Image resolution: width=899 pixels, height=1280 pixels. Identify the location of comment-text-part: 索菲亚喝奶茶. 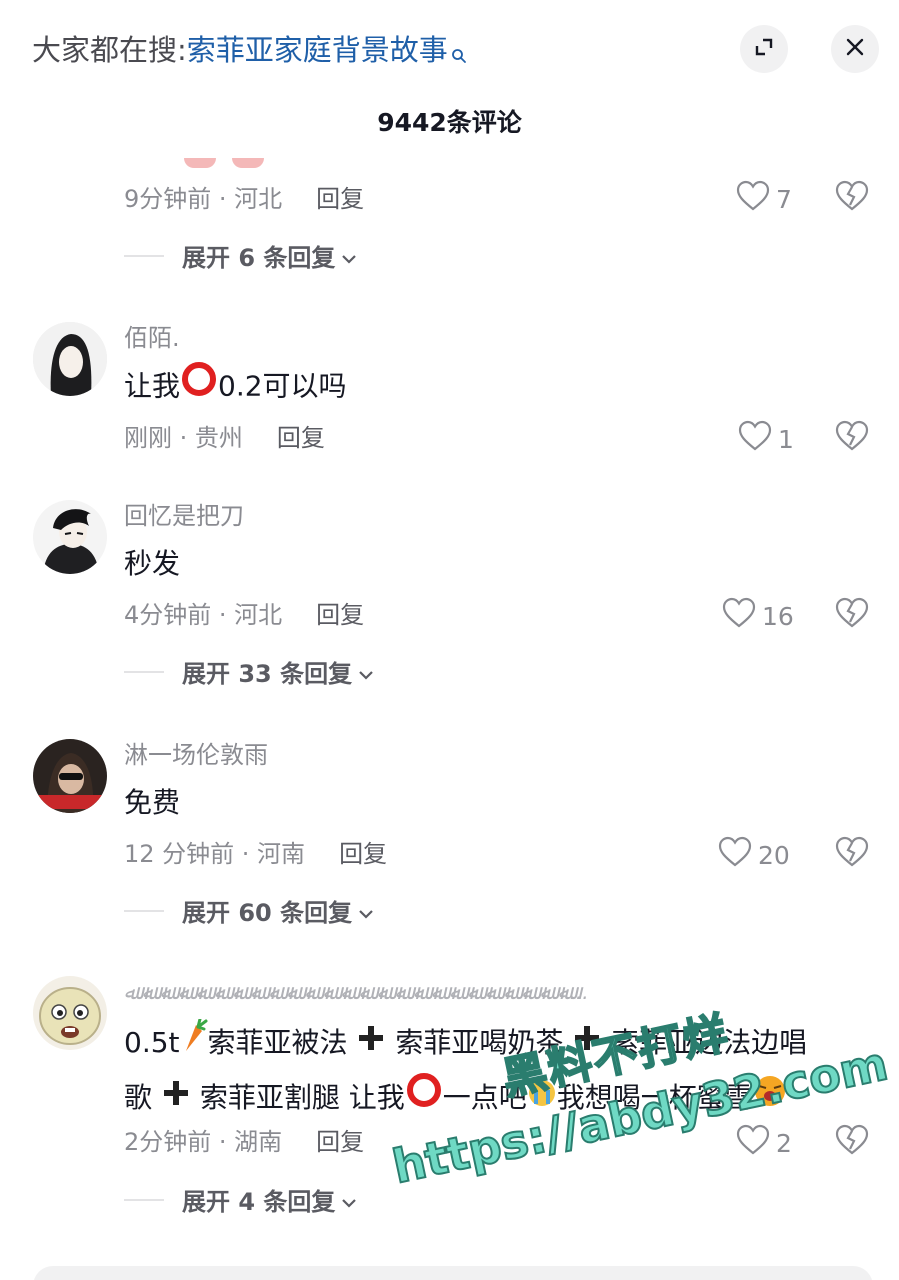
(479, 1042).